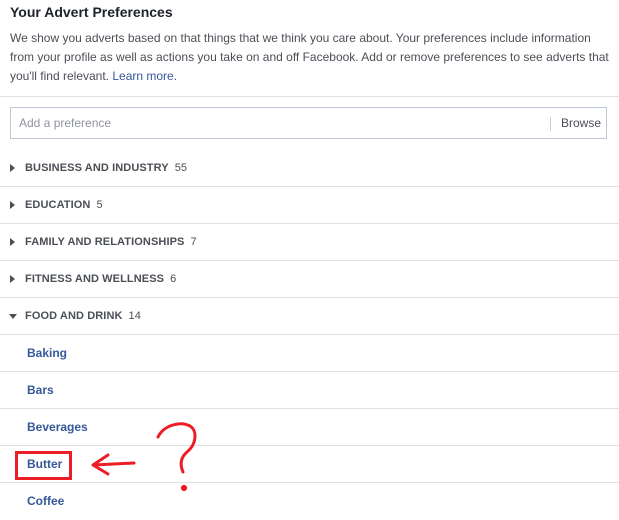 The image size is (619, 520). Describe the element at coordinates (309, 96) in the screenshot. I see `header-divider` at that location.